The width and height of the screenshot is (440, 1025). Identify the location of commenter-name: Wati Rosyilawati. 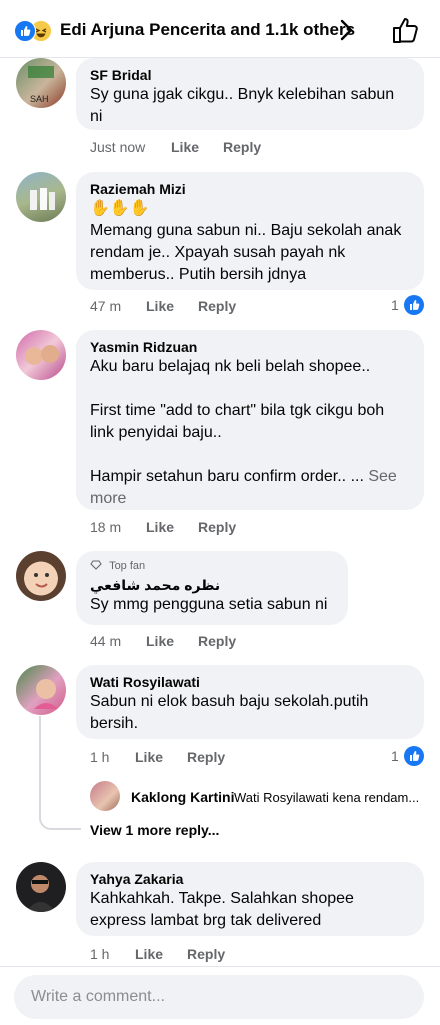
(250, 682).